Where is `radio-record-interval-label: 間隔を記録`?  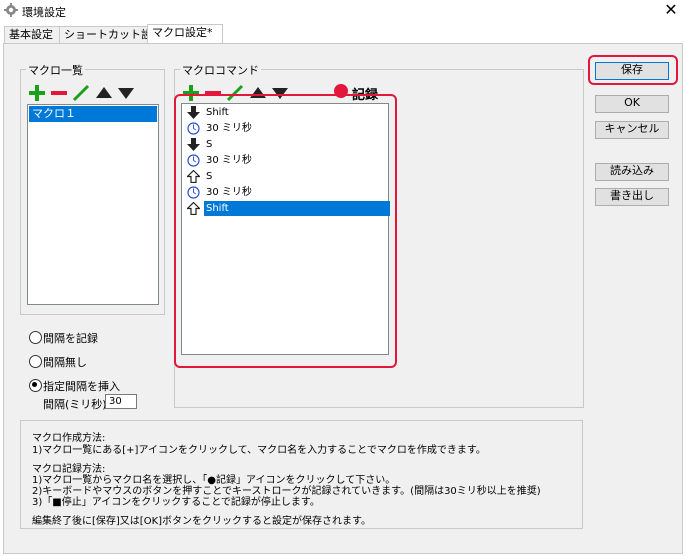 radio-record-interval-label: 間隔を記録 is located at coordinates (70, 338).